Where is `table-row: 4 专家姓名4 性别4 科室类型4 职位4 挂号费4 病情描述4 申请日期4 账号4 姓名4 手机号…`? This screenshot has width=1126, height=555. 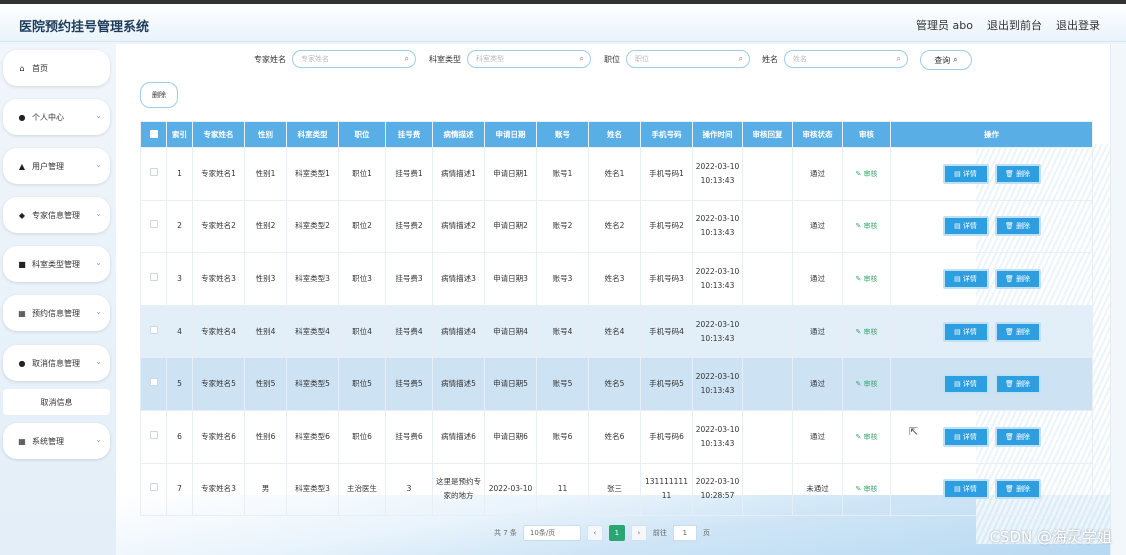
table-row: 4 专家姓名4 性别4 科室类型4 职位4 挂号费4 病情描述4 申请日期4 账号4 姓名4 手机号… is located at coordinates (616, 331).